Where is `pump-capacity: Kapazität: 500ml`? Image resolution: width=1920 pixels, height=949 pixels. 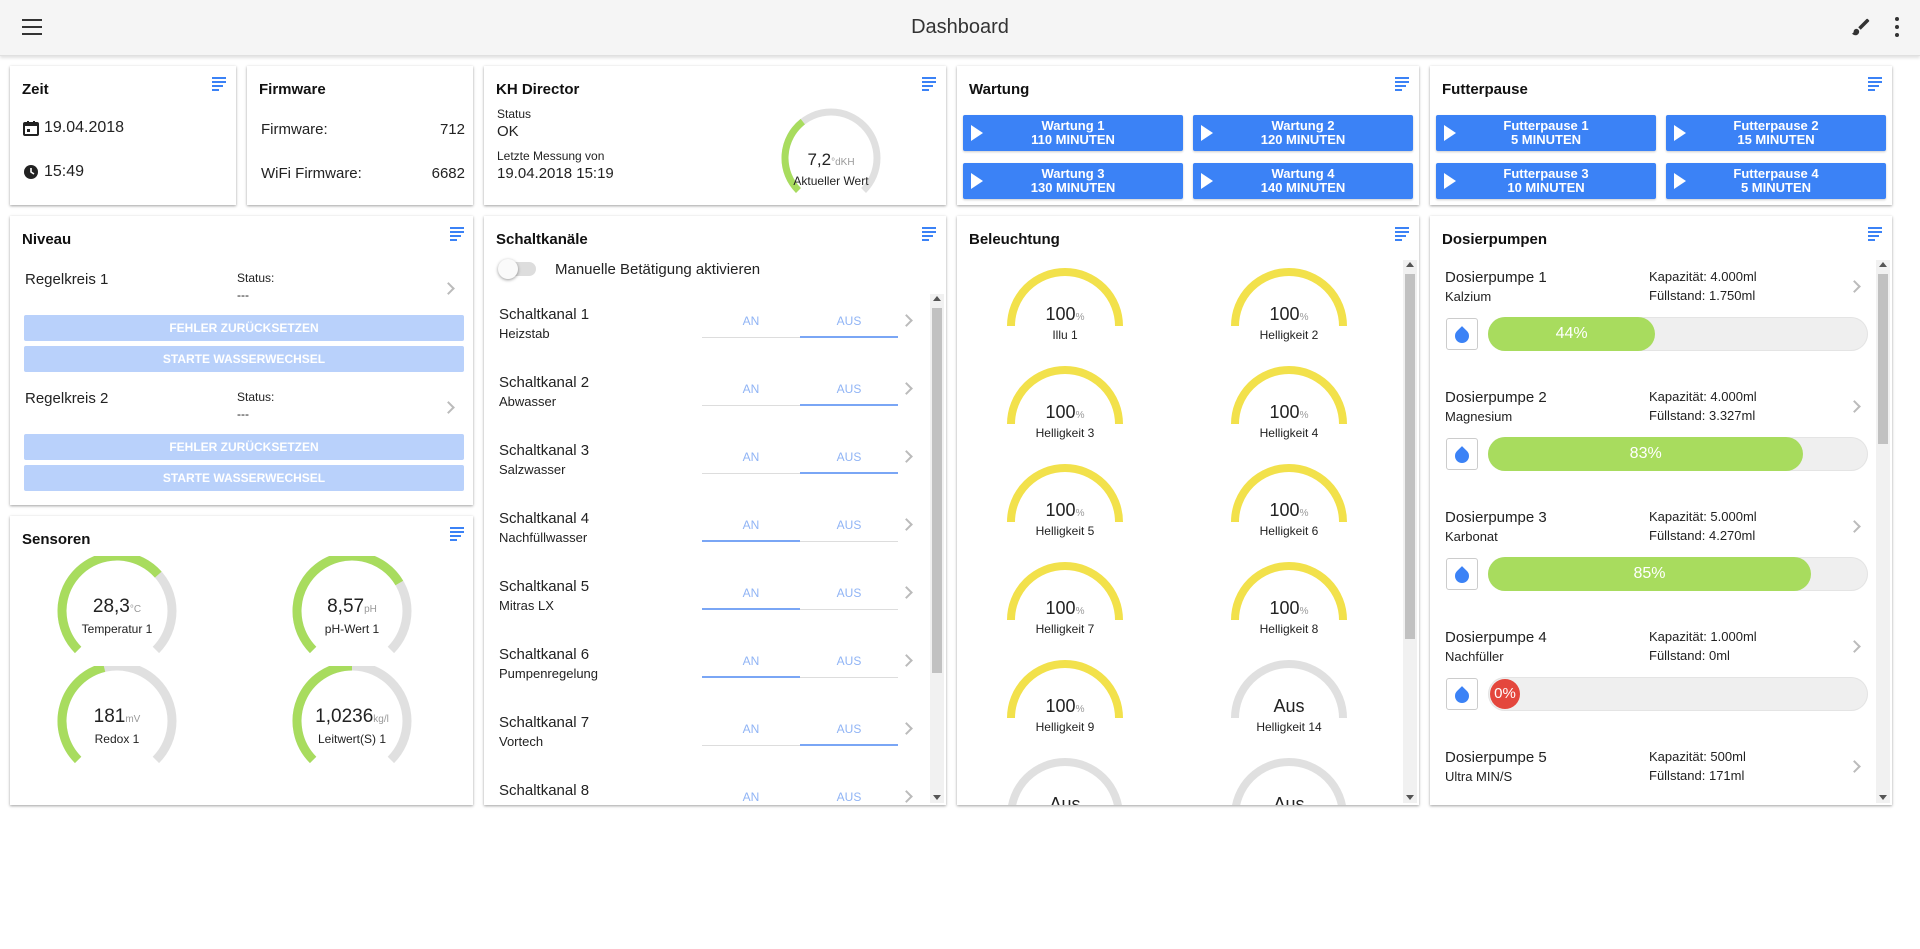
pump-capacity: Kapazität: 500ml is located at coordinates (1697, 756).